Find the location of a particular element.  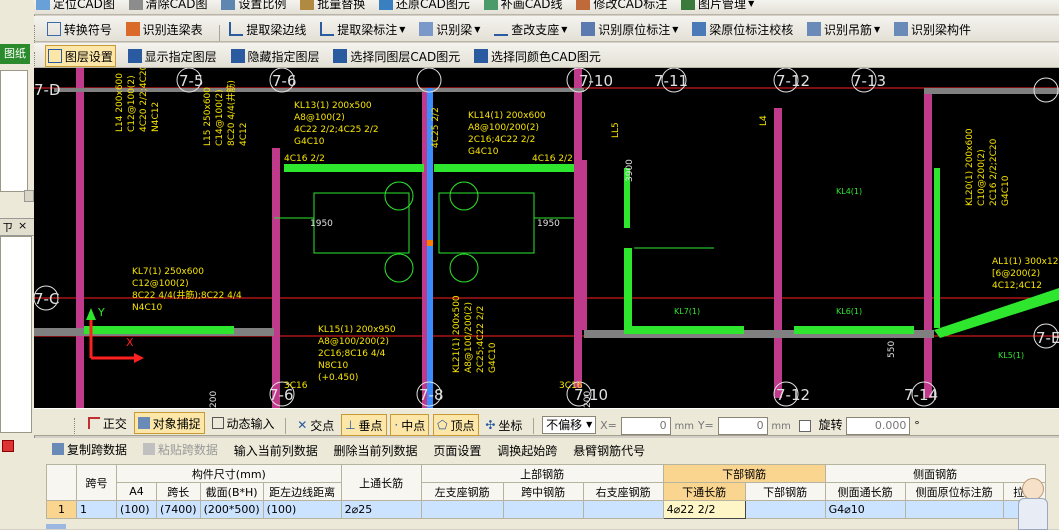

midpoint-snap: · 中点 is located at coordinates (410, 425).